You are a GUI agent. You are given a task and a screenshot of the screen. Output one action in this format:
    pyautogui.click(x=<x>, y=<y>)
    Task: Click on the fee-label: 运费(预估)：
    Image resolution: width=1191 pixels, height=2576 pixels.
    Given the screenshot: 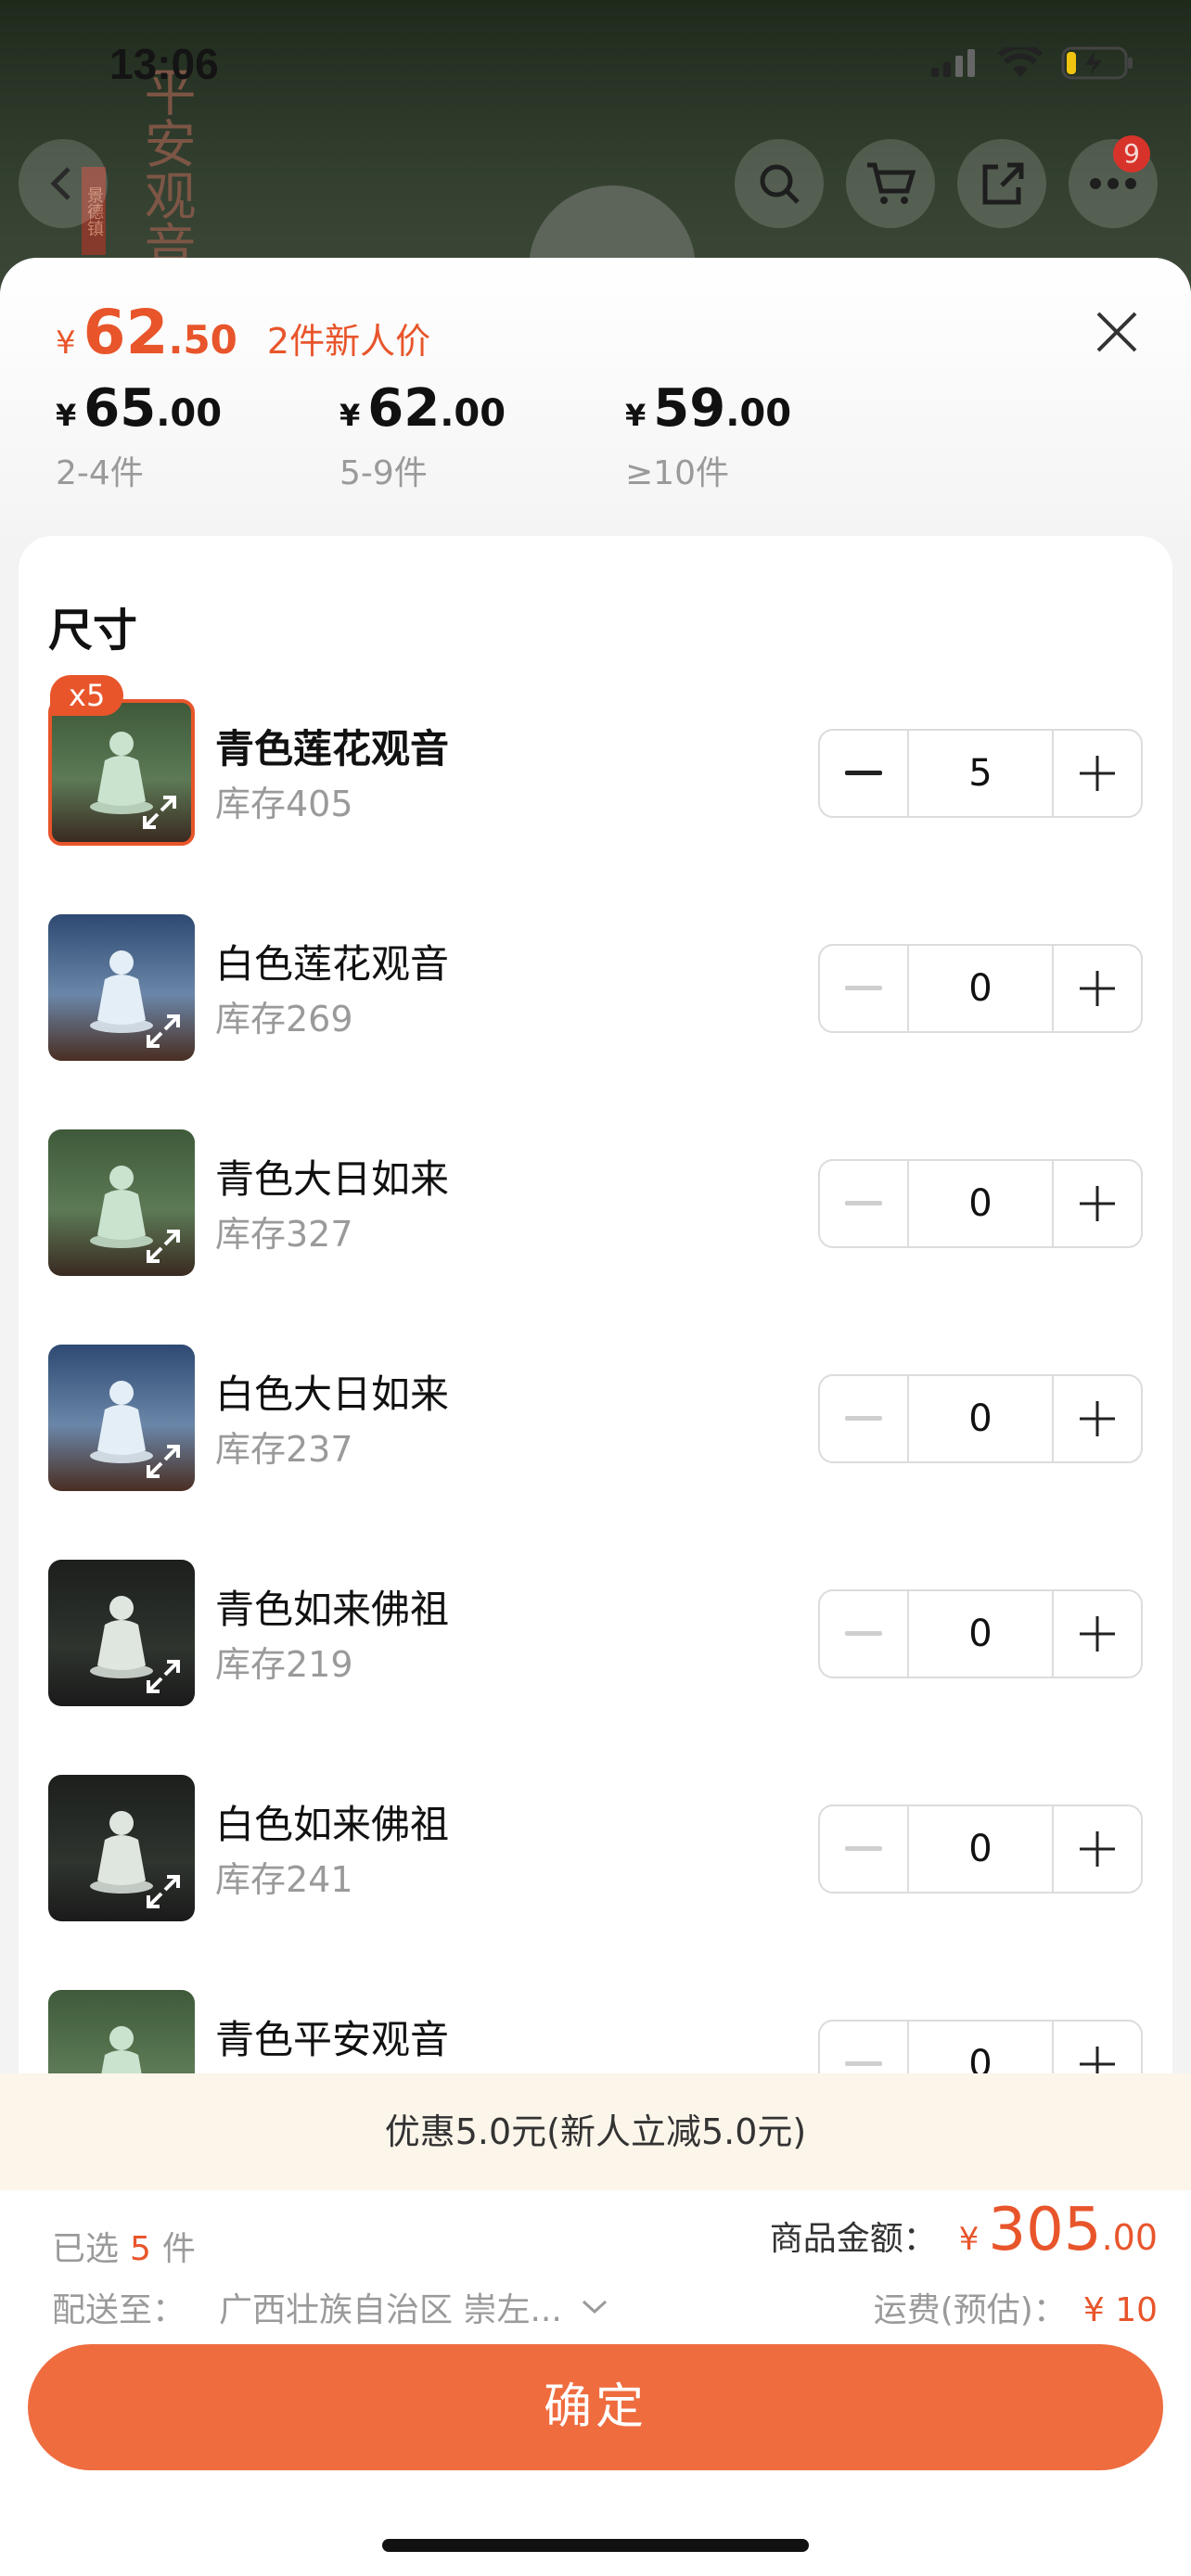 What is the action you would take?
    pyautogui.click(x=970, y=2310)
    